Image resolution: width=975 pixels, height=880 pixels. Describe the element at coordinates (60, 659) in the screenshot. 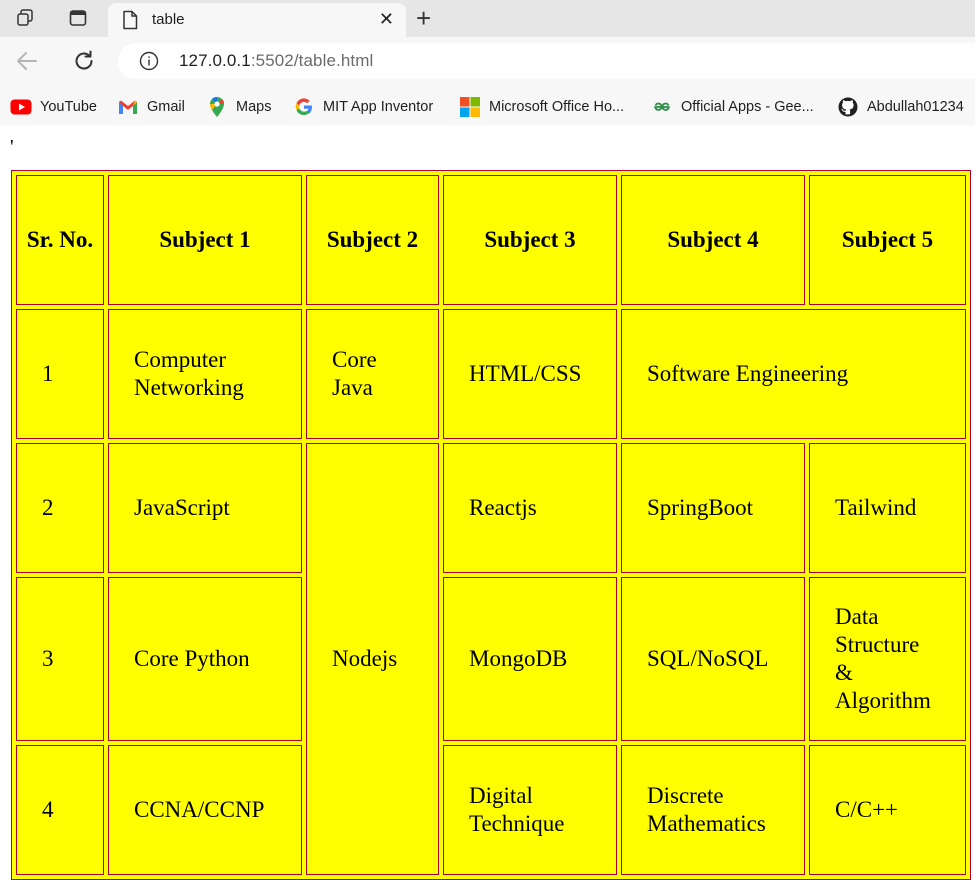

I see `cell-sr-no: 3` at that location.